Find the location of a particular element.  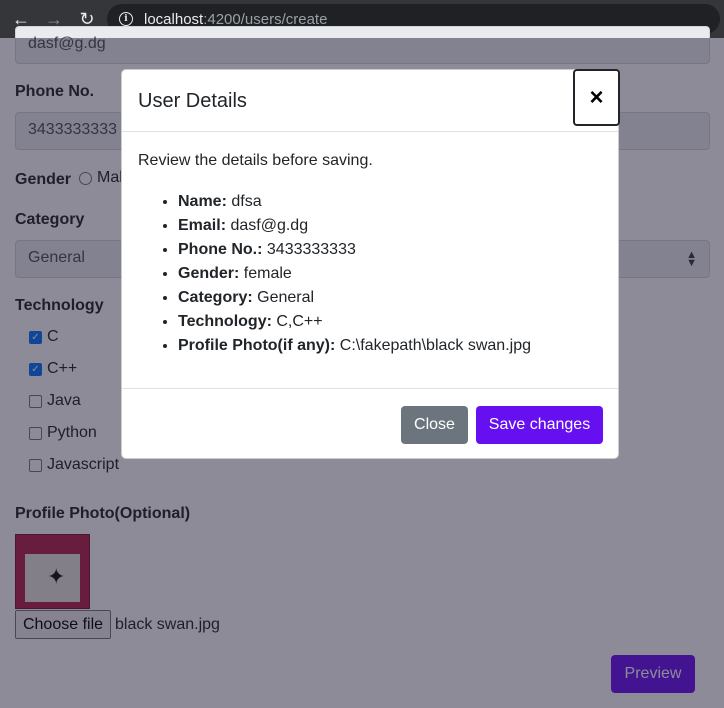

modal-header: User Details × is located at coordinates (371, 100).